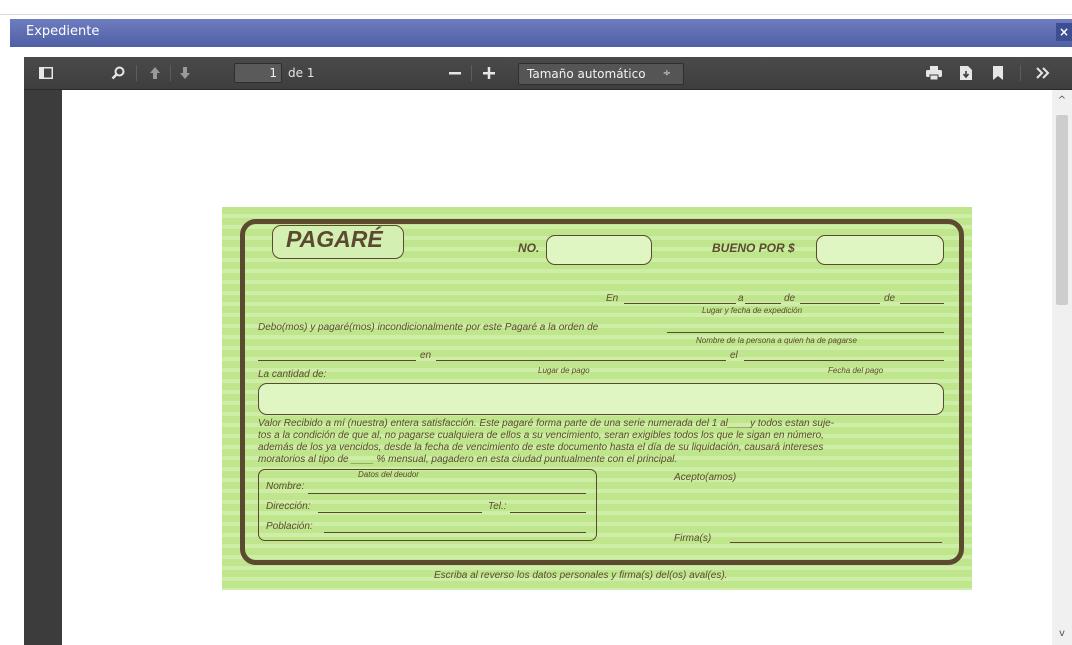 The image size is (1072, 645). Describe the element at coordinates (680, 303) in the screenshot. I see `place-line` at that location.